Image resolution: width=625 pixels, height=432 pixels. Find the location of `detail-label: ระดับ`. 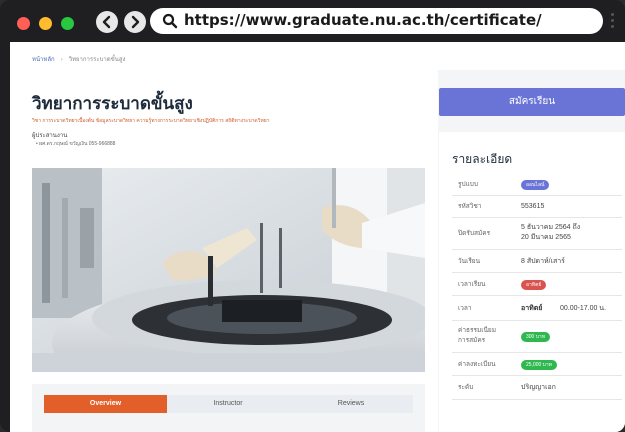

detail-label: ระดับ is located at coordinates (466, 387).